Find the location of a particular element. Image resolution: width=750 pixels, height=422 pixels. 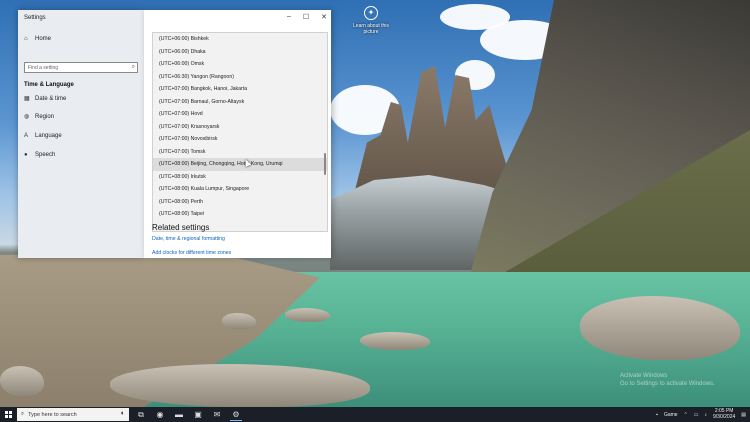

time-zone-option: (UTC+08:00) Taipei is located at coordinates (240, 214).